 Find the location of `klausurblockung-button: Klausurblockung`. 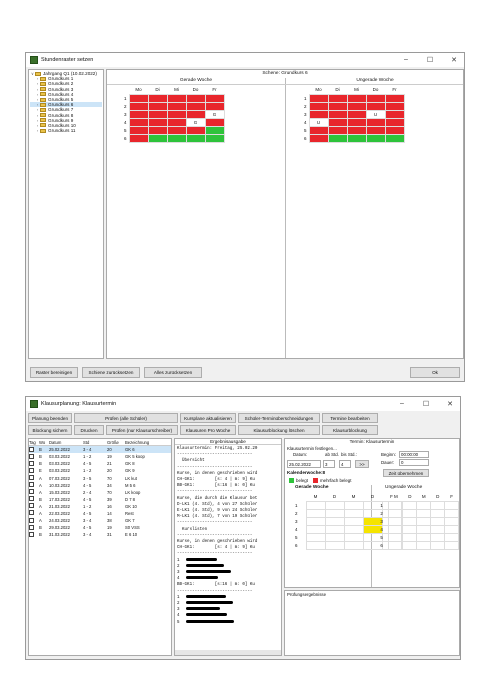

klausurblockung-button: Klausurblockung is located at coordinates (350, 430).